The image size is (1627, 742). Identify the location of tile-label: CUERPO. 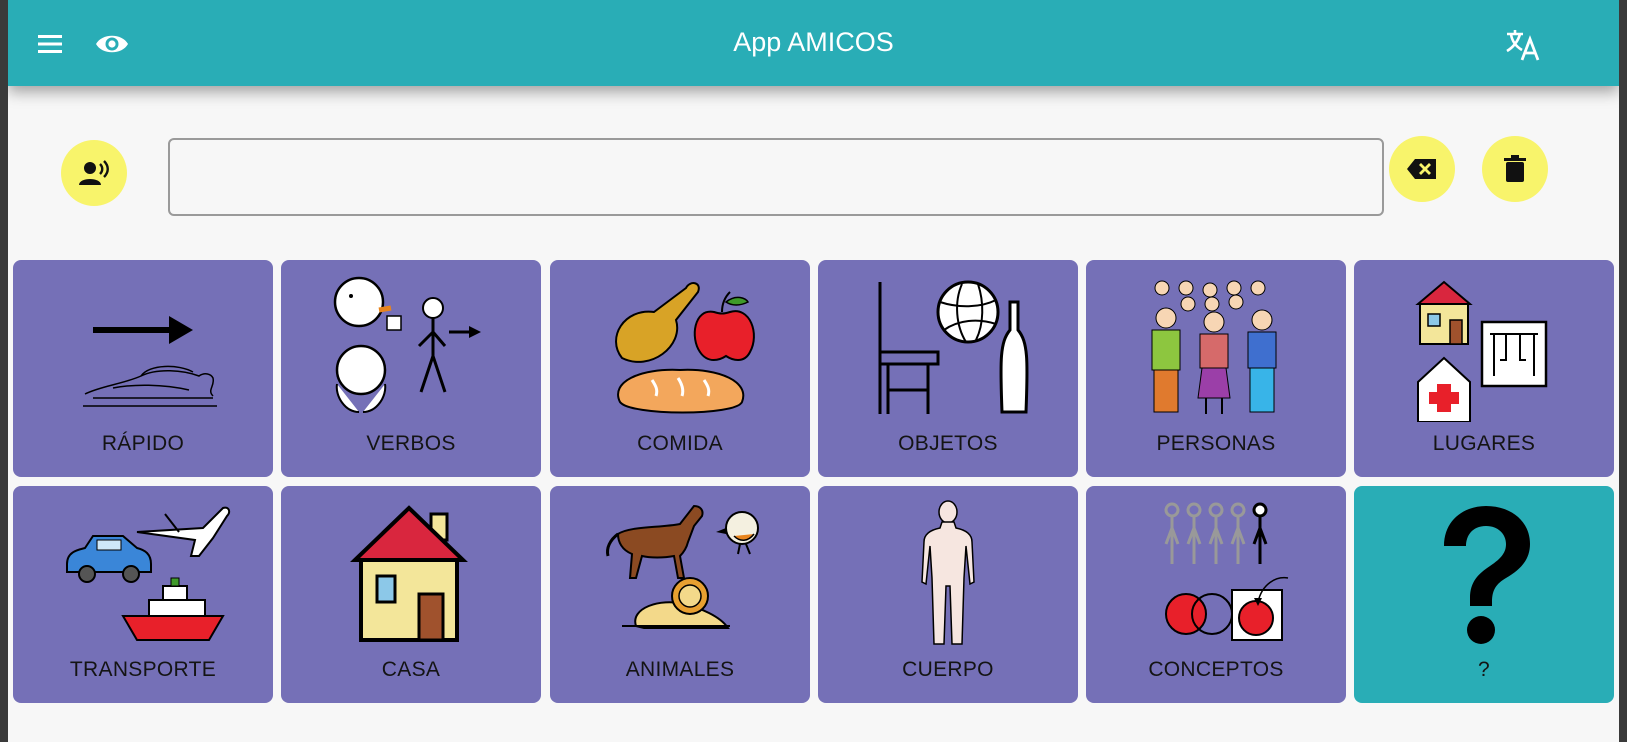
(948, 669).